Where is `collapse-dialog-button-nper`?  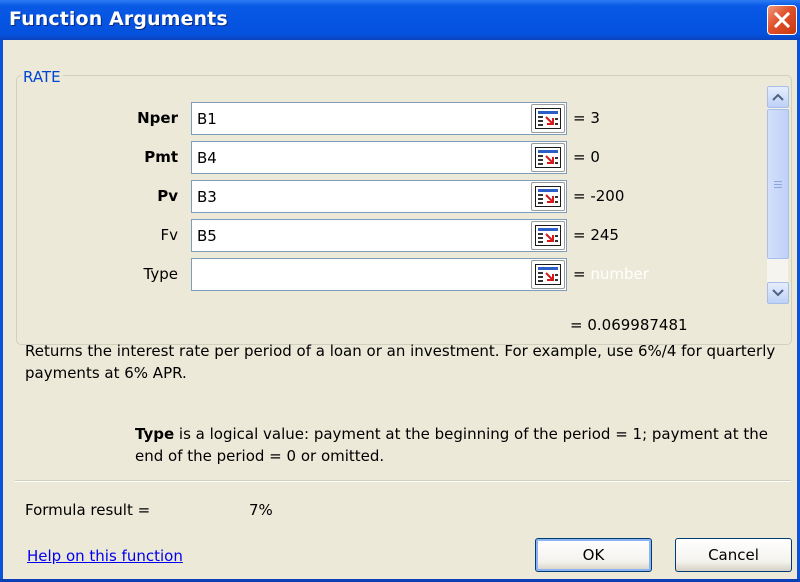
collapse-dialog-button-nper is located at coordinates (548, 118).